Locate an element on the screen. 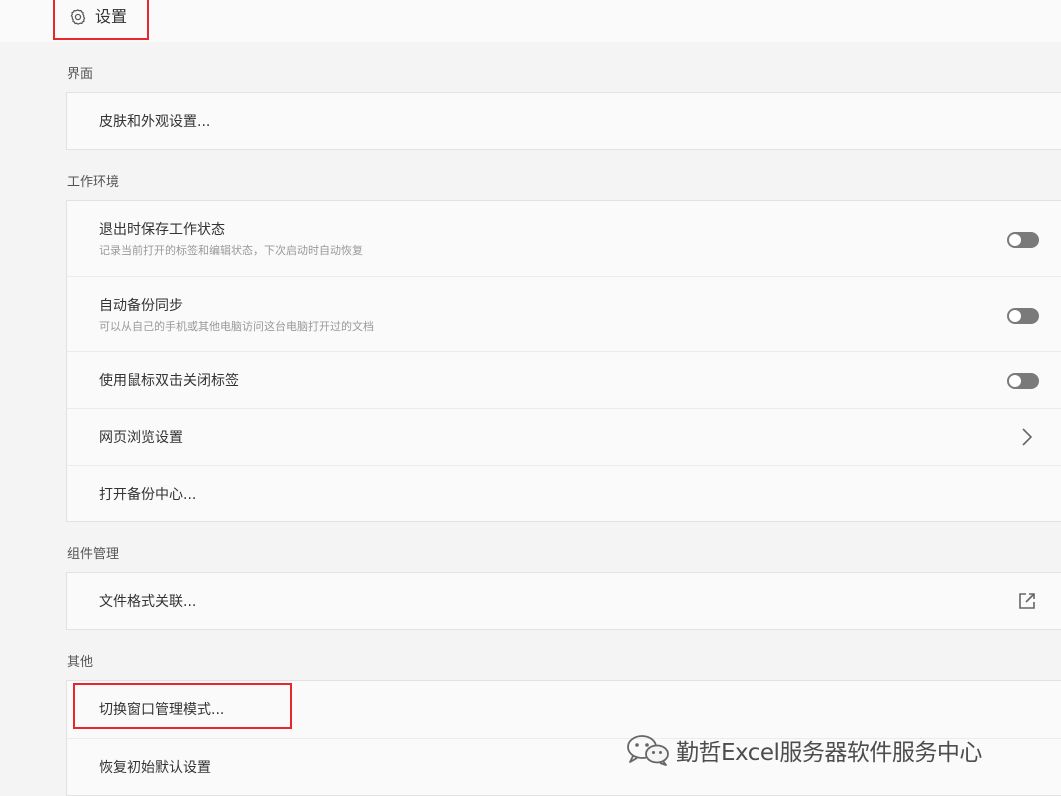  setting-row-dblclick-close: 使用鼠标双击关闭标签 is located at coordinates (564, 379).